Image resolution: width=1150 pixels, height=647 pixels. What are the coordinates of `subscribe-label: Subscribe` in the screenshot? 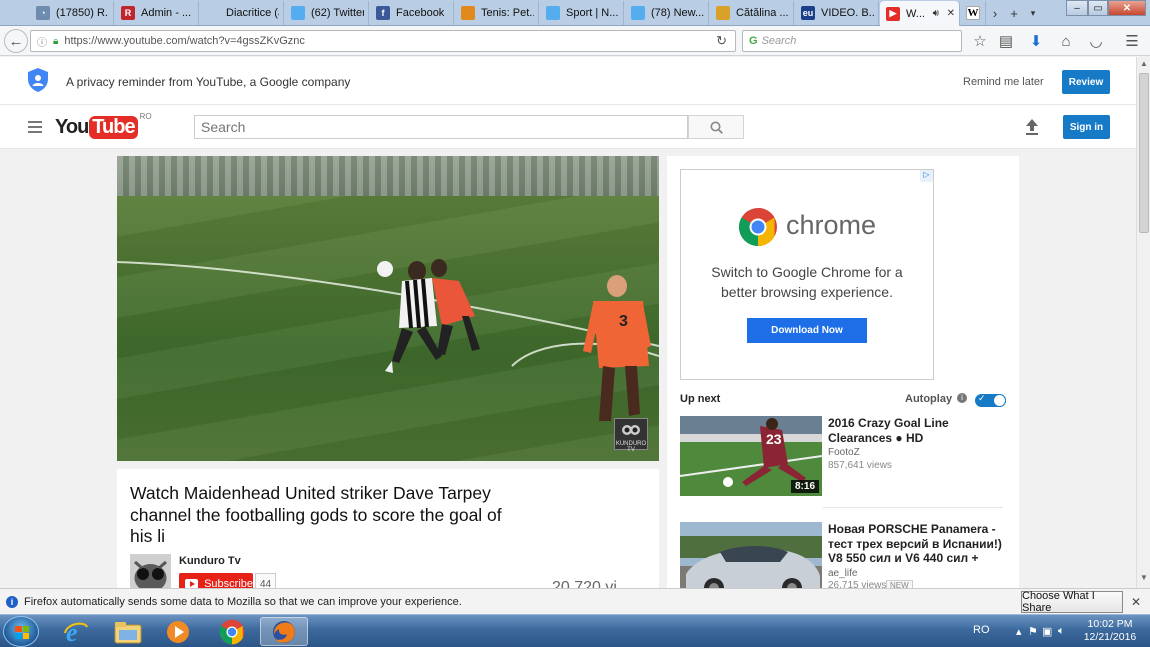 It's located at (228, 583).